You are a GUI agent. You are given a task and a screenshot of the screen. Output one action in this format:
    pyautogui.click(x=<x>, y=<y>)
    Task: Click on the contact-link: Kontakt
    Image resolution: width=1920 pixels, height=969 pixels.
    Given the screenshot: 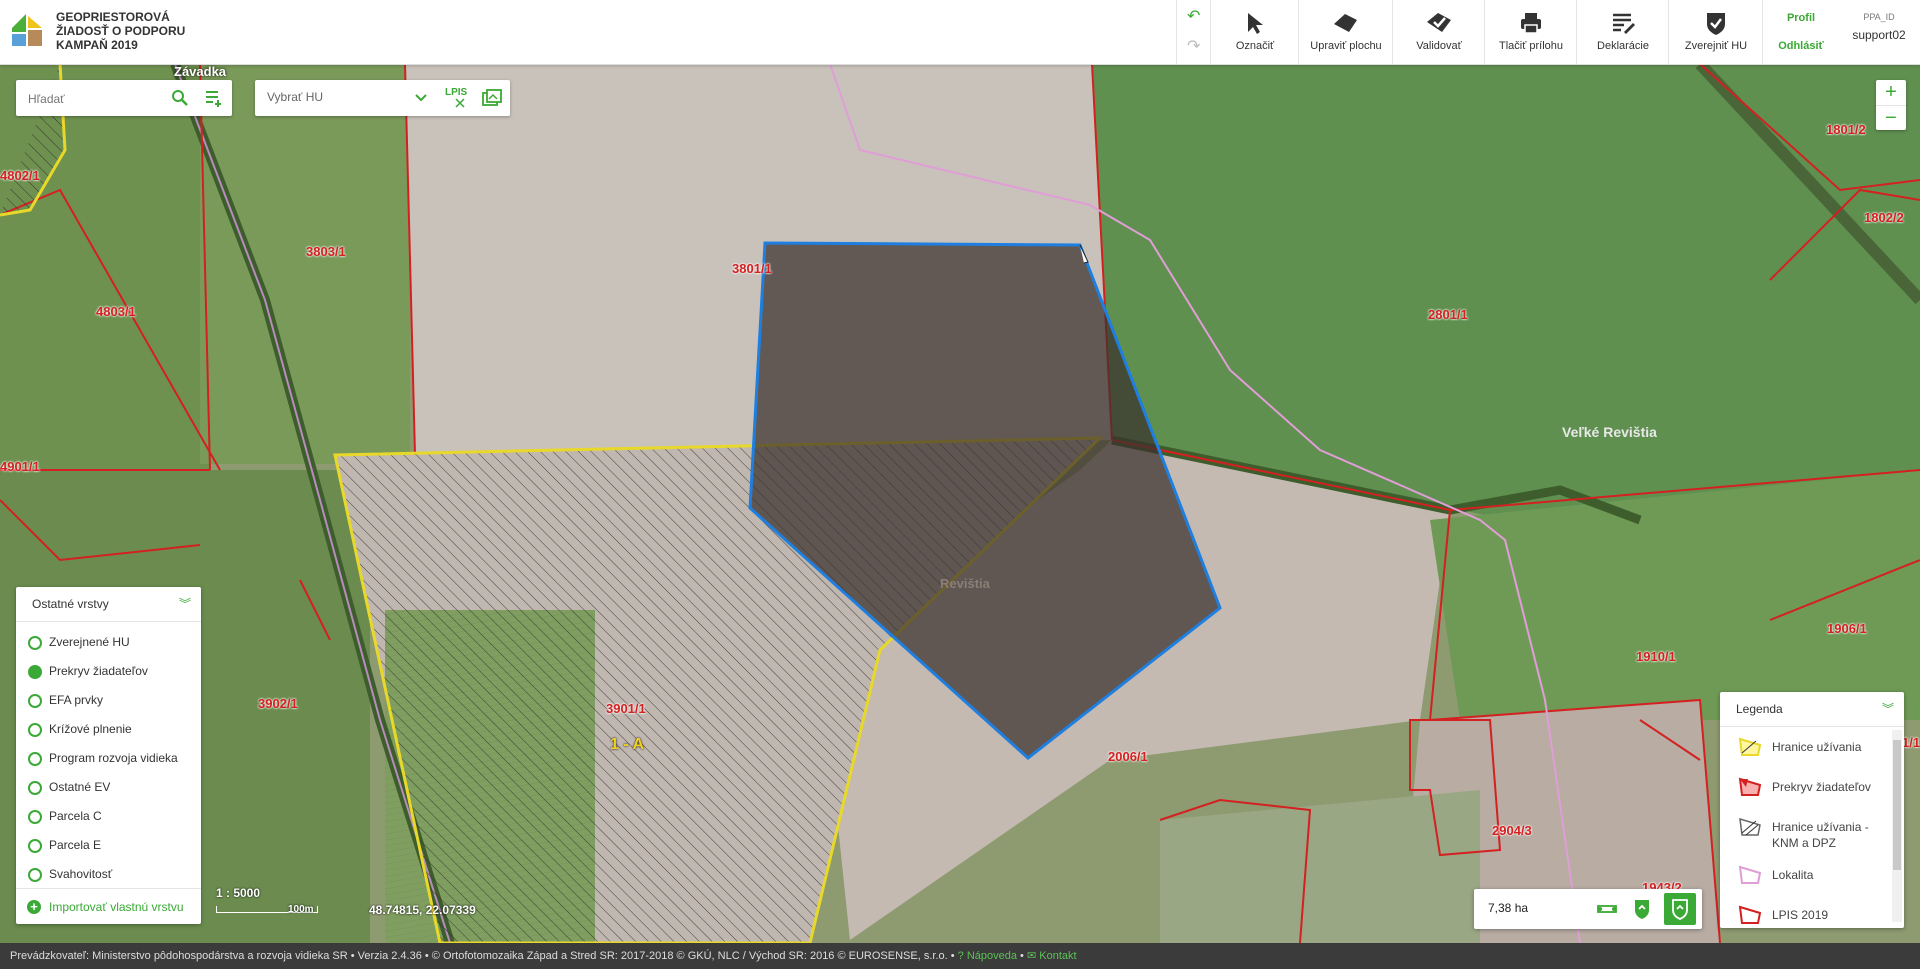 What is the action you would take?
    pyautogui.click(x=1057, y=956)
    